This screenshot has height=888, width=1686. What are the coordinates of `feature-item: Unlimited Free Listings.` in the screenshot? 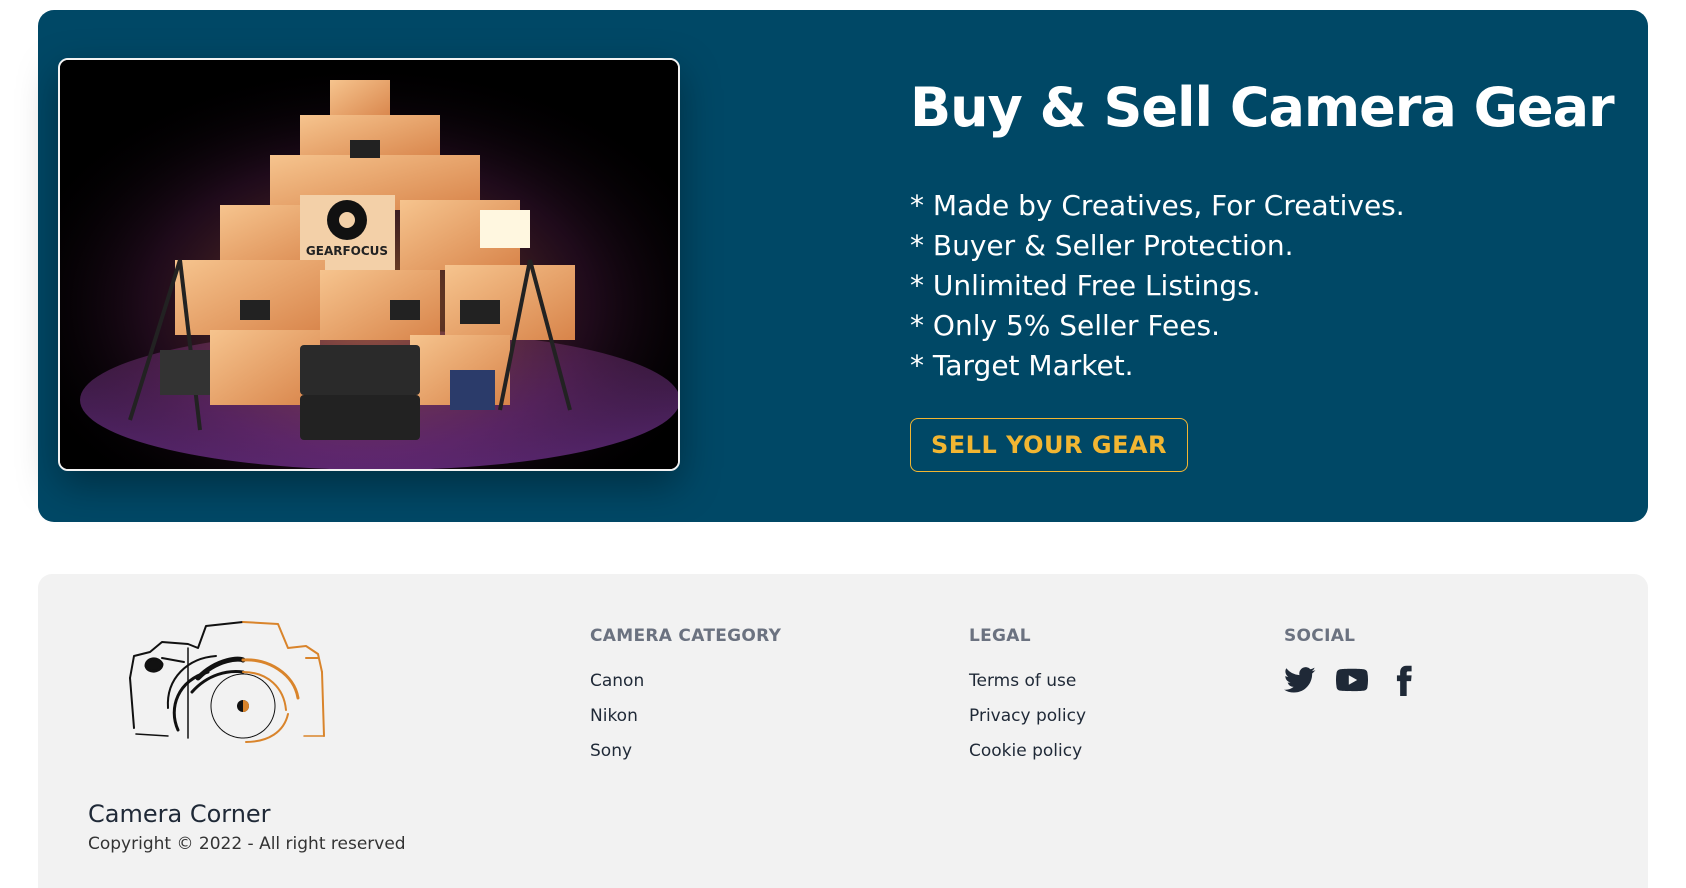 It's located at (1260, 286).